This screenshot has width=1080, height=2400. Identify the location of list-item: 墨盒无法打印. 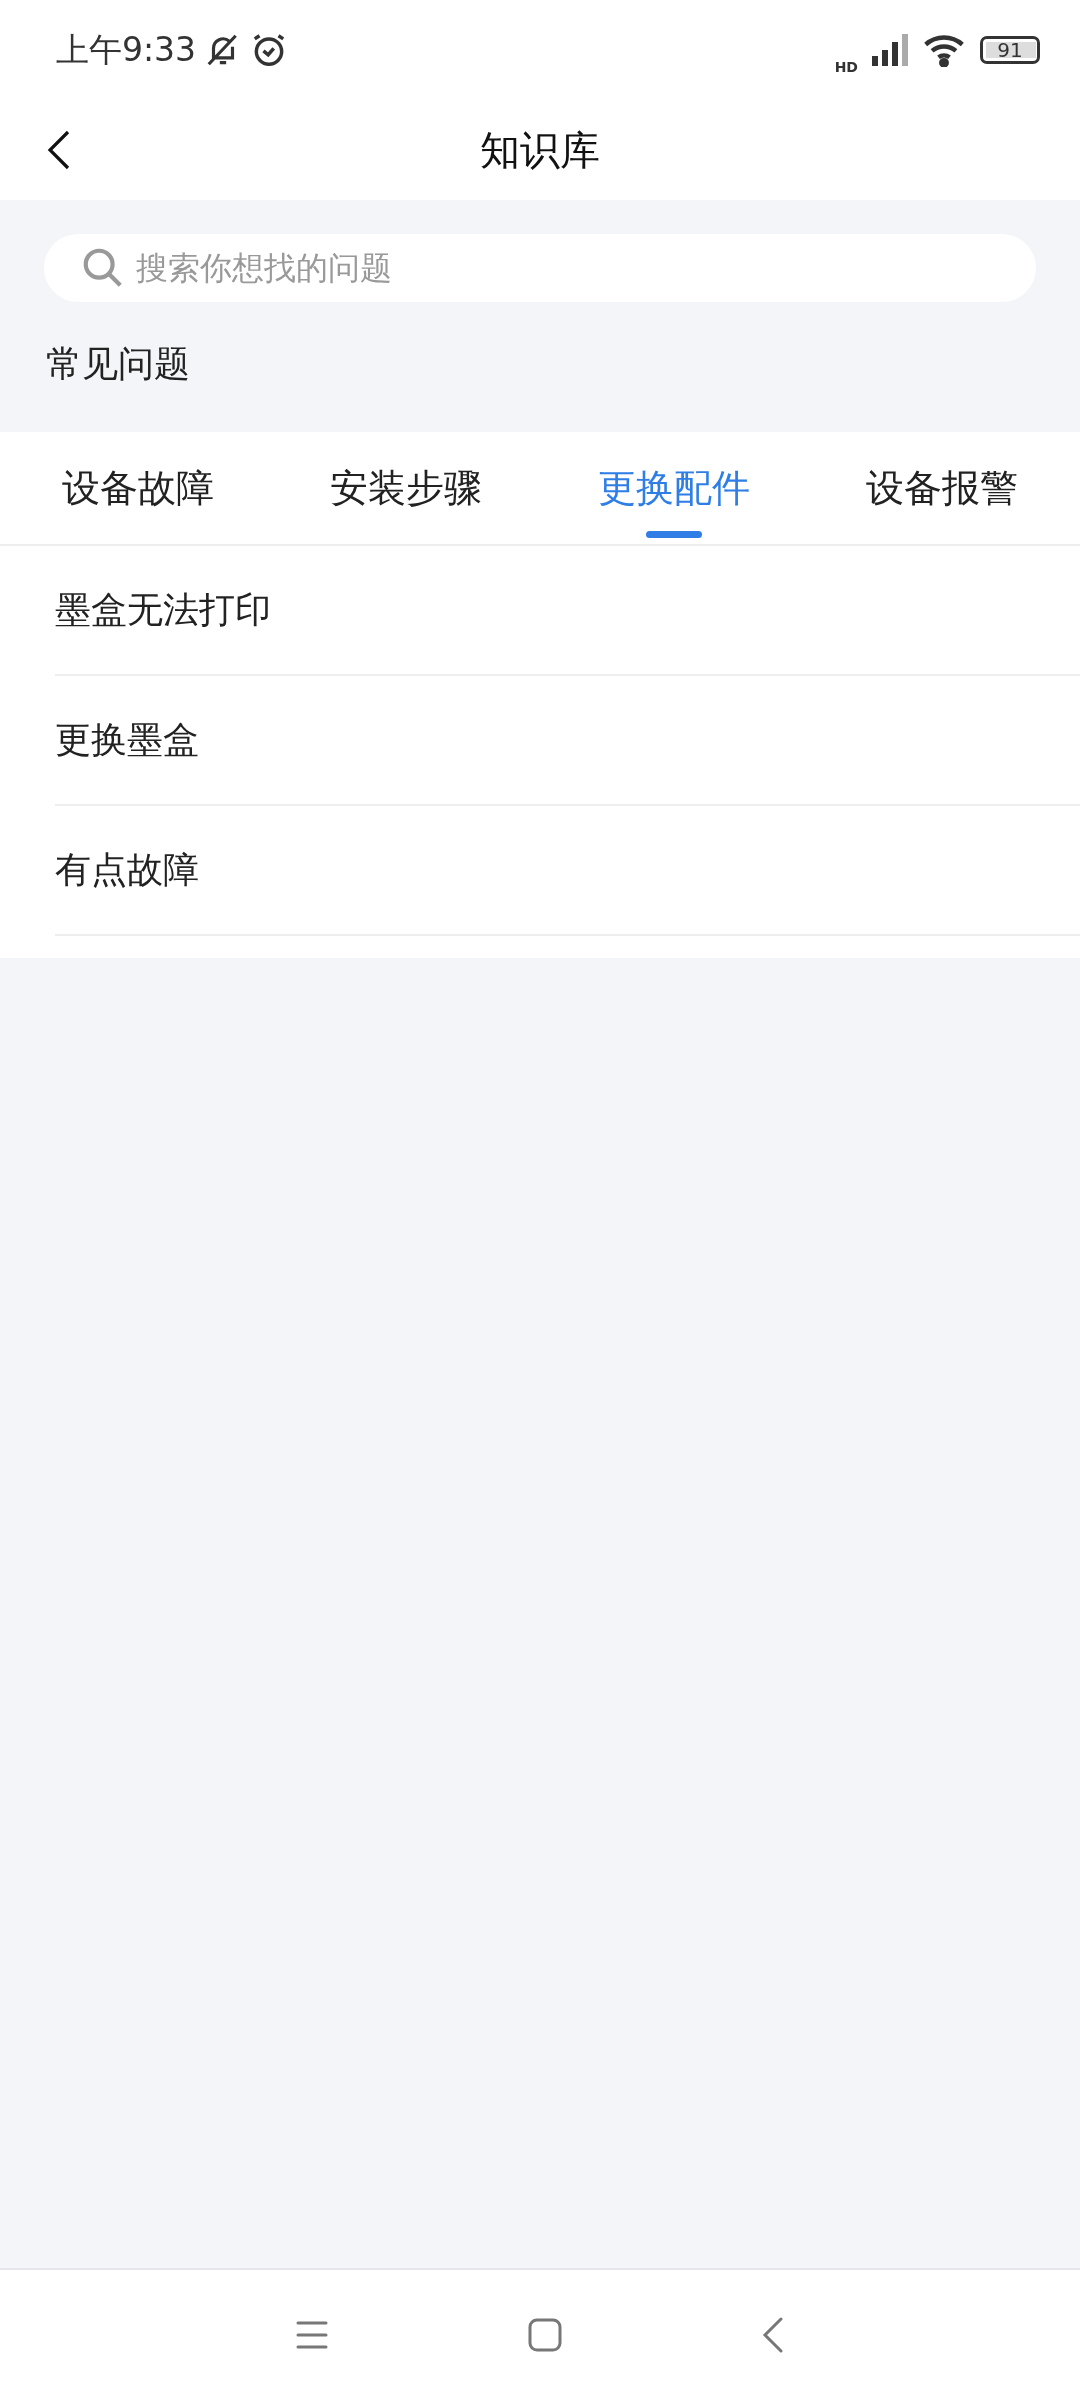
(567, 611).